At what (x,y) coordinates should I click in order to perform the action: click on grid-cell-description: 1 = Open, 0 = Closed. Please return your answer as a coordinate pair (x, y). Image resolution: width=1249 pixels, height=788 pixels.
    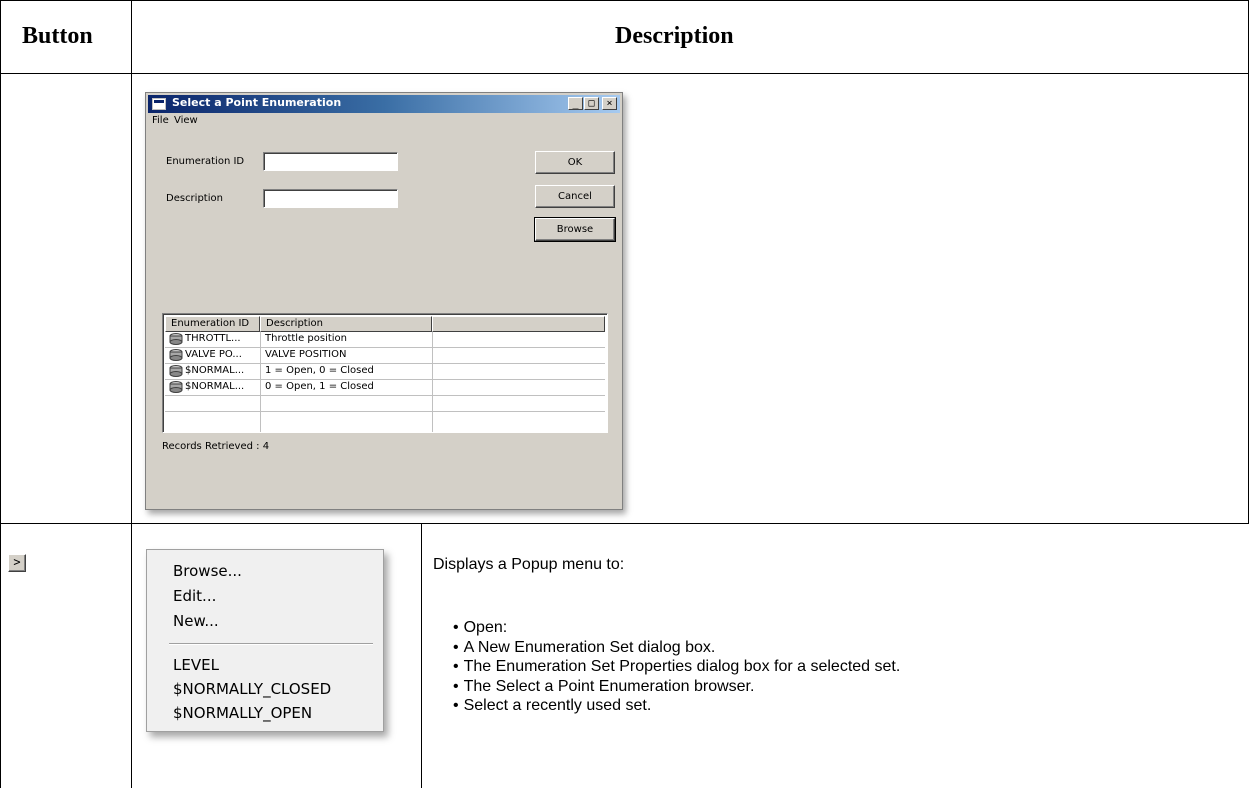
    Looking at the image, I should click on (319, 370).